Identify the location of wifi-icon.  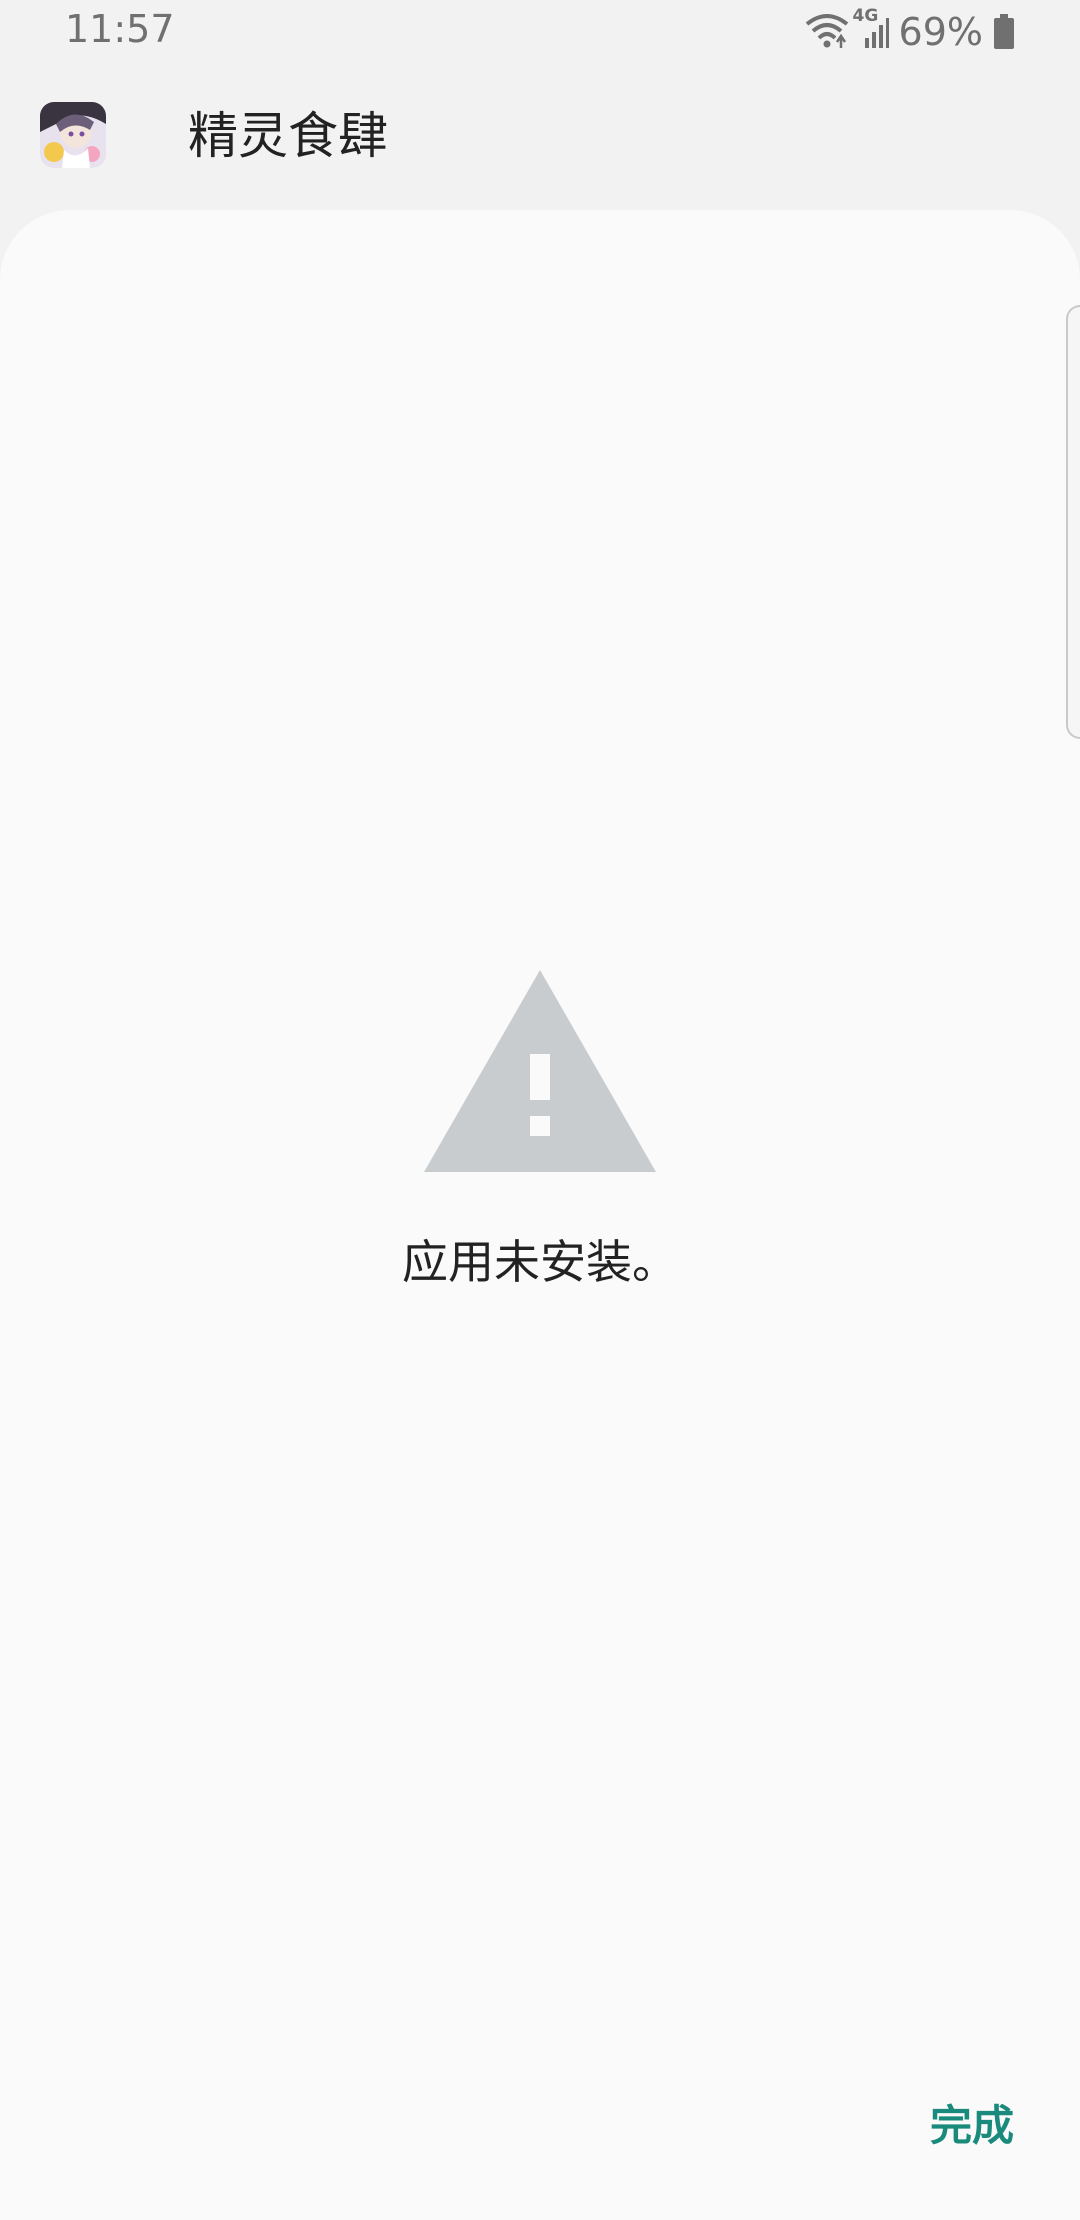
(827, 32).